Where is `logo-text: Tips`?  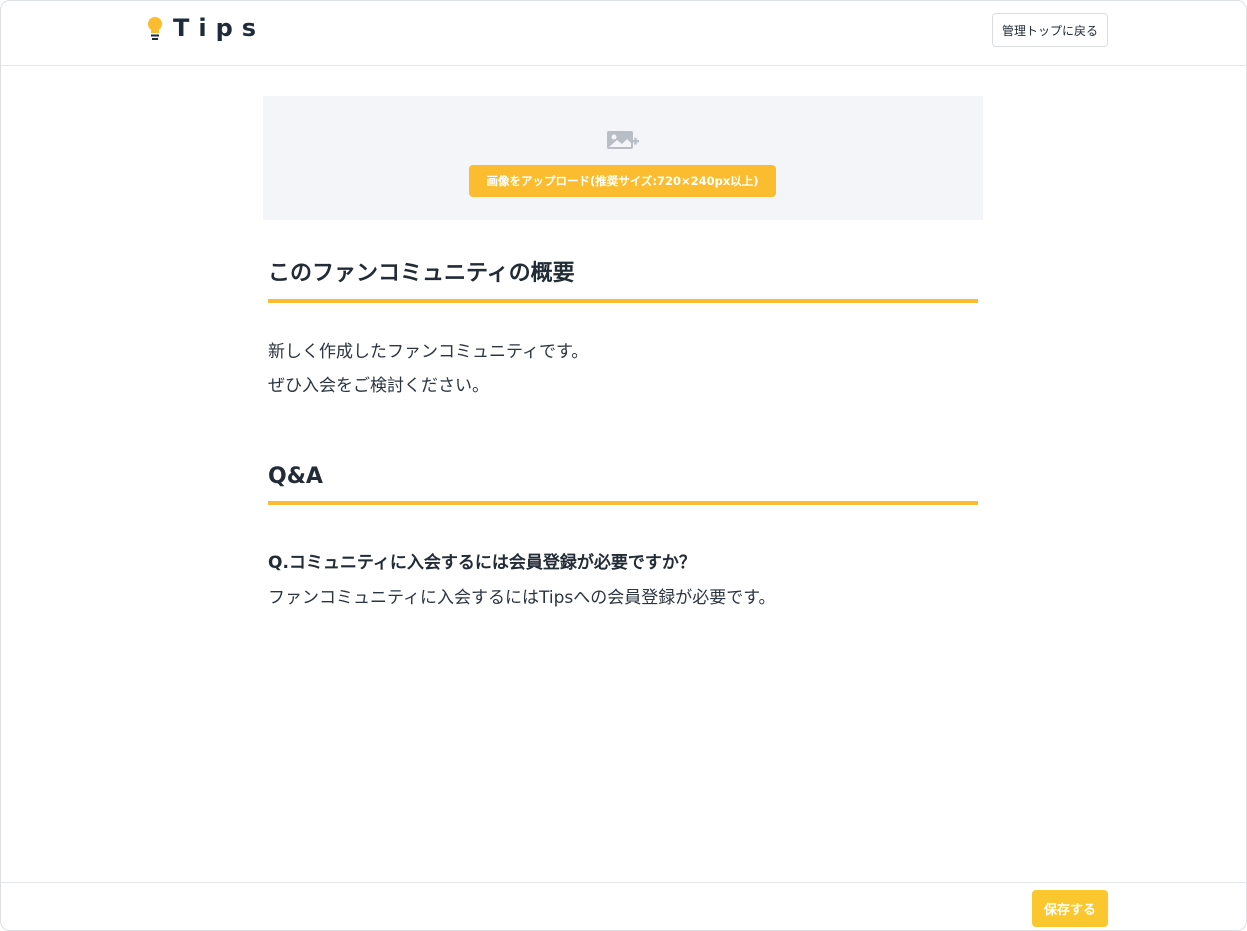
logo-text: Tips is located at coordinates (219, 28).